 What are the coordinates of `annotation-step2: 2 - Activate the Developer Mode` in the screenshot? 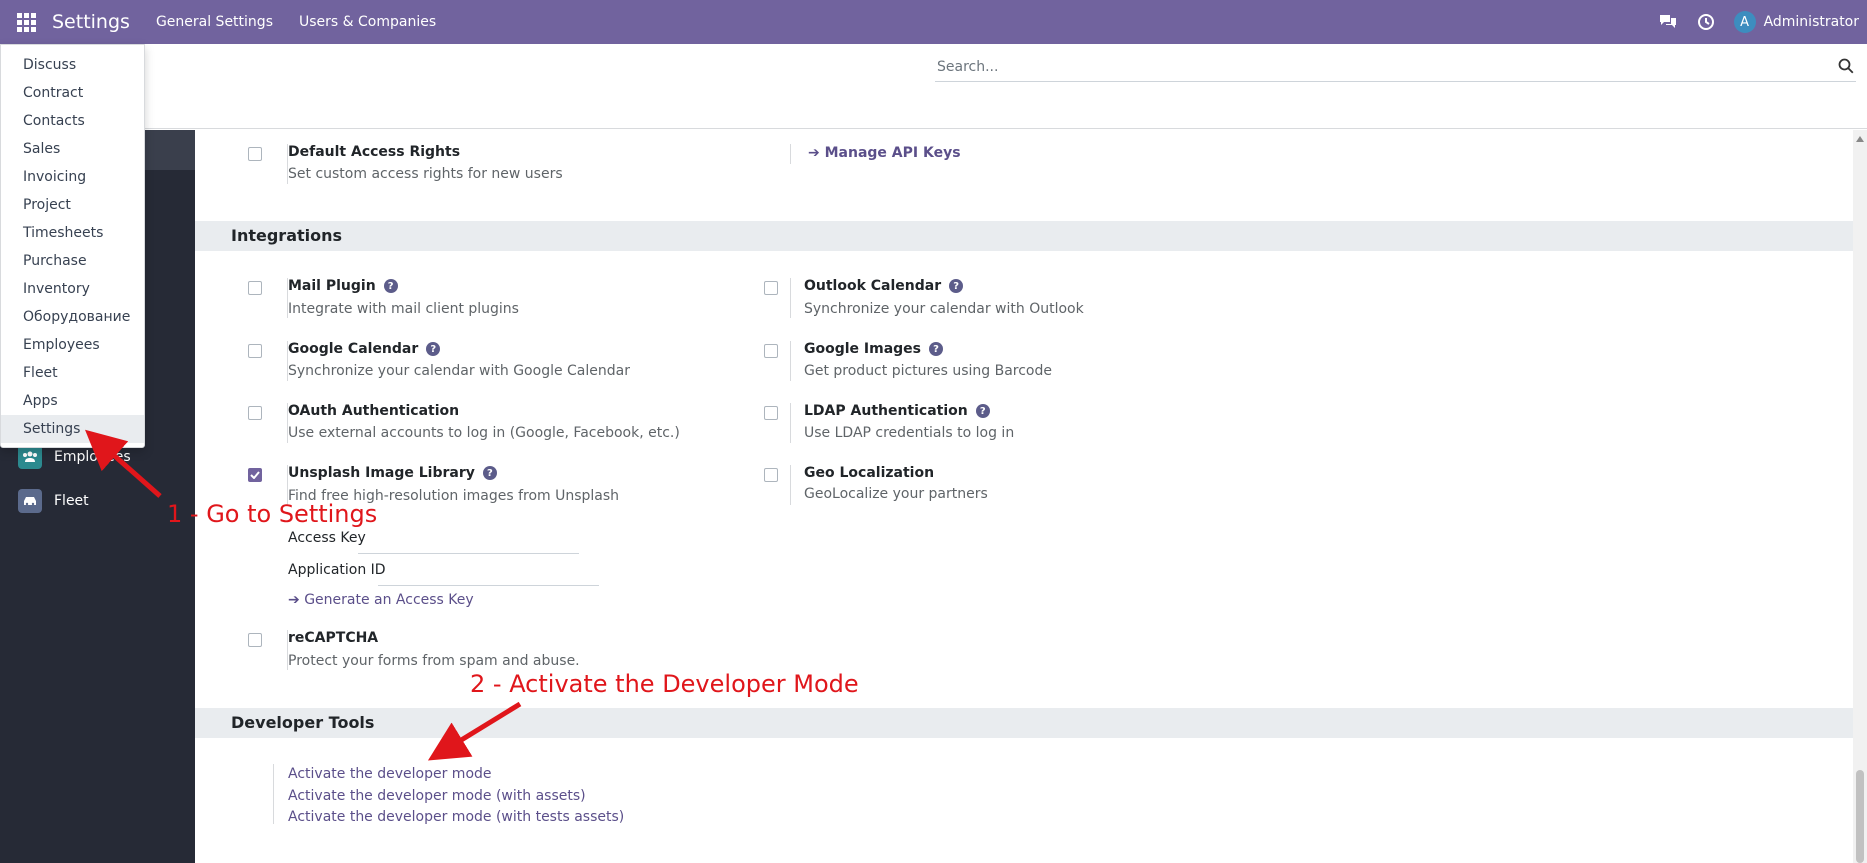 It's located at (664, 684).